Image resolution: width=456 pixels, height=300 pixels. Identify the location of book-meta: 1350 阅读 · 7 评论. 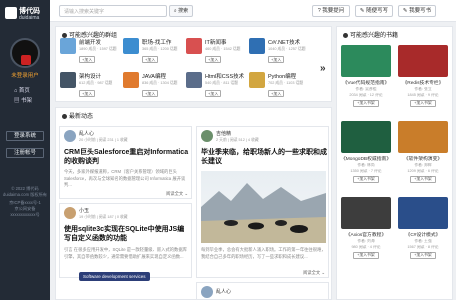
(366, 171).